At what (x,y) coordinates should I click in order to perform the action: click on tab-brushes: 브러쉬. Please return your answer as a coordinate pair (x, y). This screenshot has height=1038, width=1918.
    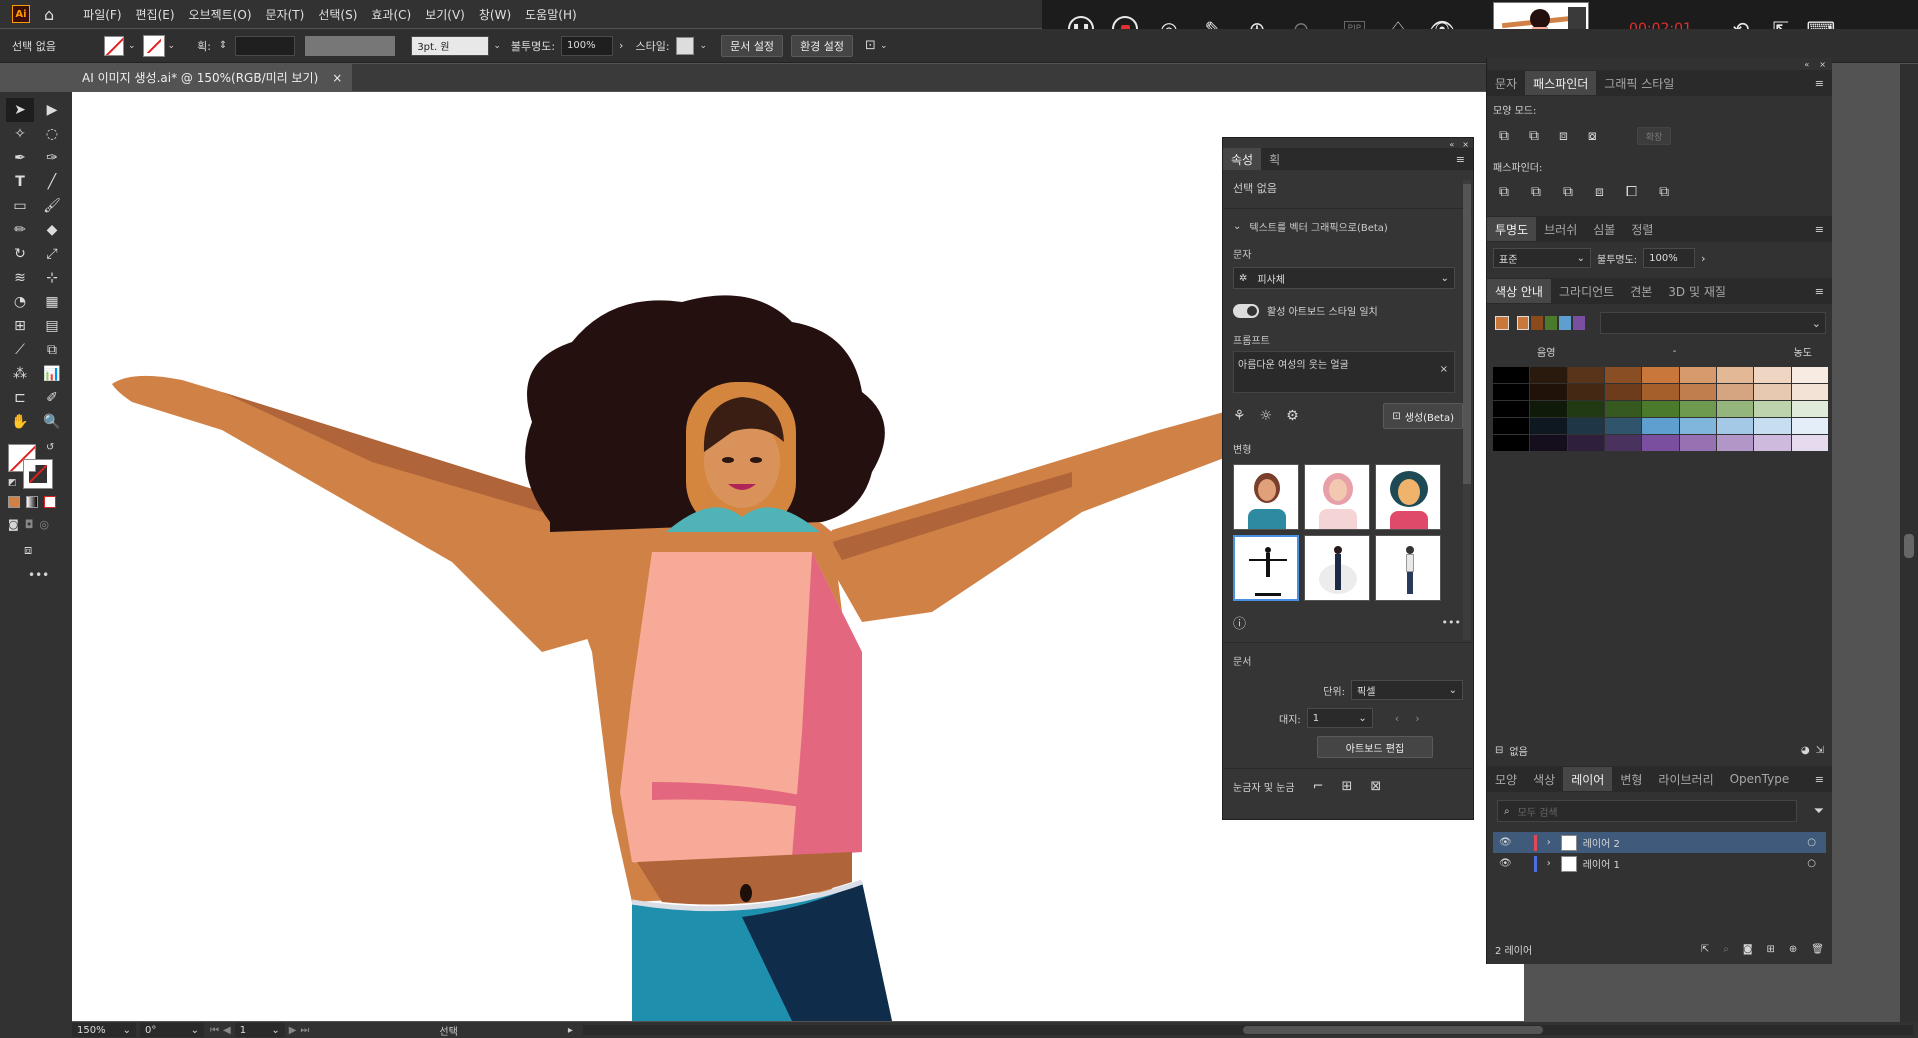
    Looking at the image, I should click on (1560, 229).